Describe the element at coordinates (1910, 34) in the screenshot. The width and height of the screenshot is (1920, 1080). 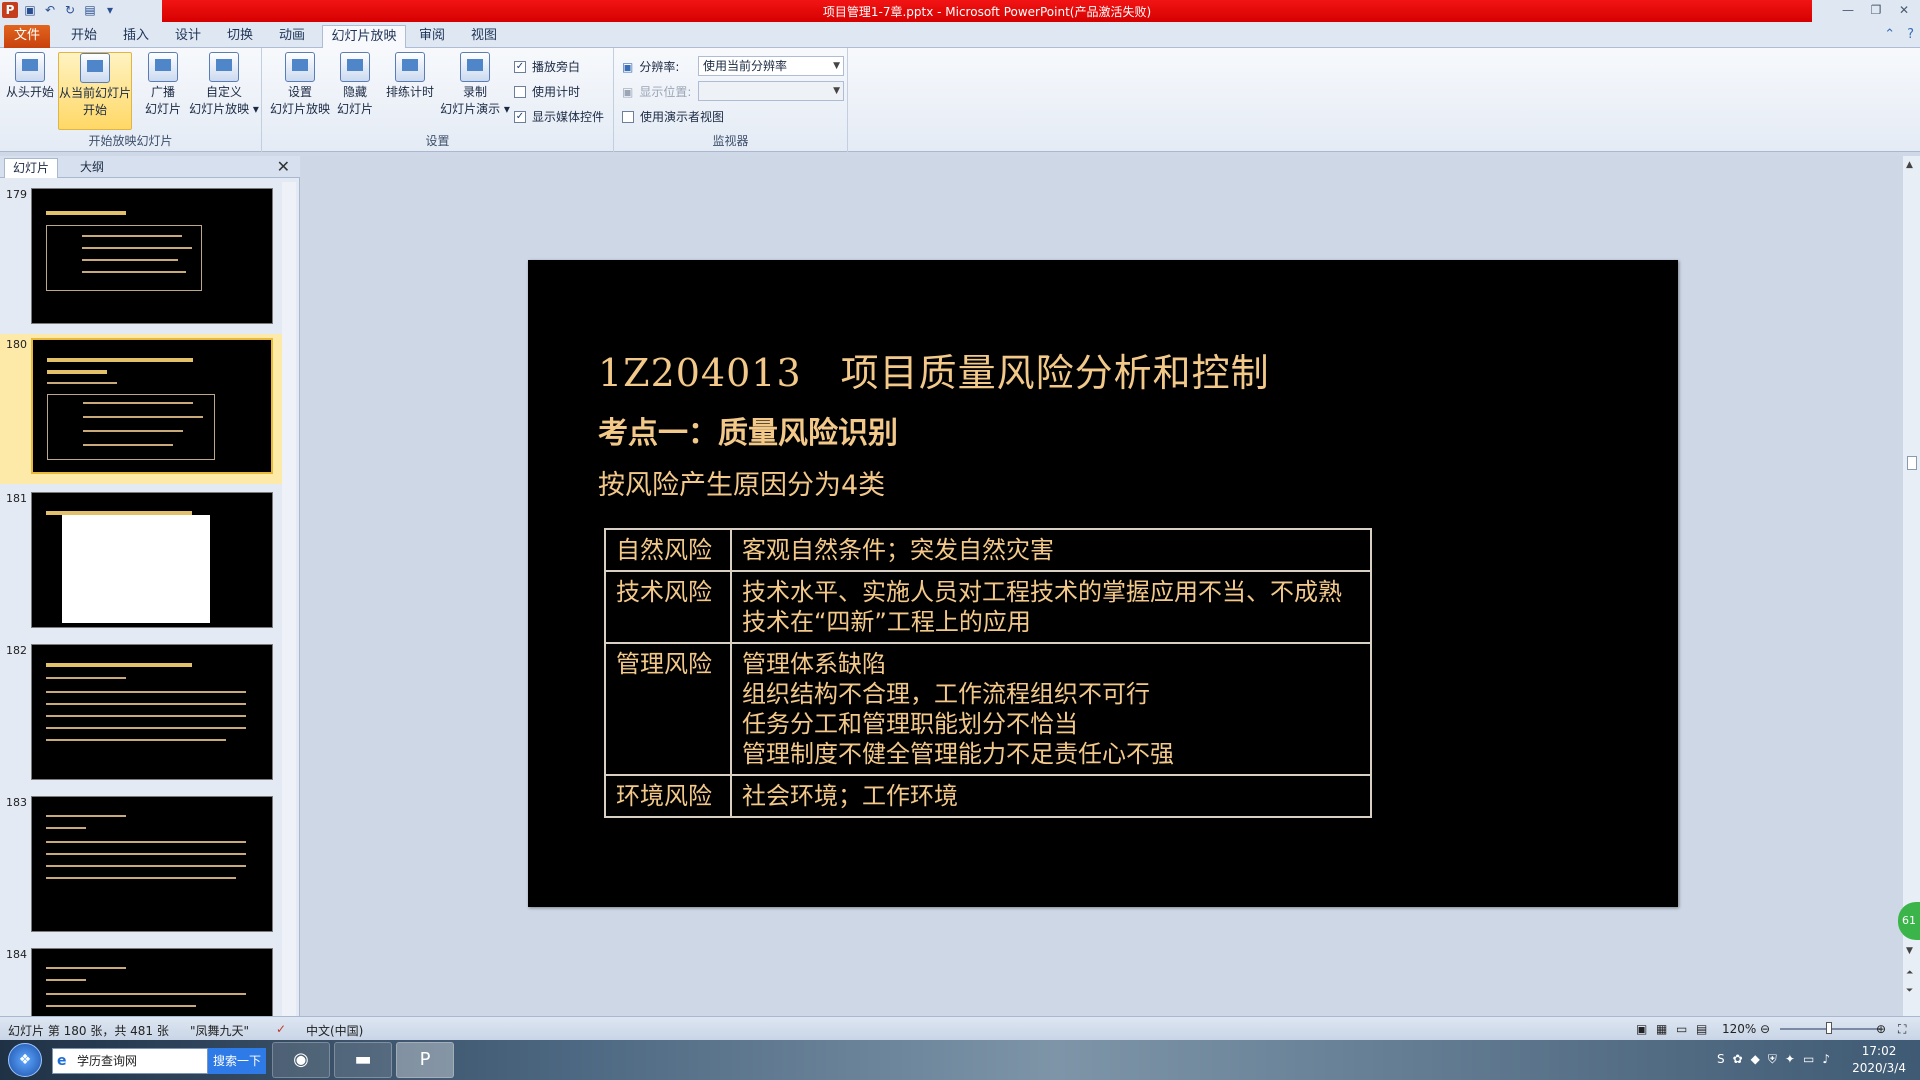
I see `help-icon: ?` at that location.